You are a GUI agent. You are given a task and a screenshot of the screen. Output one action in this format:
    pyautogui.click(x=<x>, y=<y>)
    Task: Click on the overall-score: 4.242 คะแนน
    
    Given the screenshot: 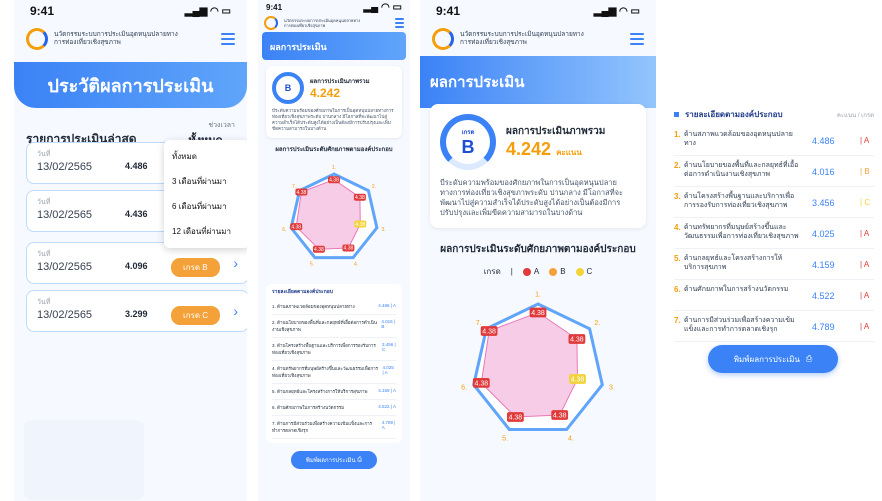 What is the action you would take?
    pyautogui.click(x=544, y=149)
    